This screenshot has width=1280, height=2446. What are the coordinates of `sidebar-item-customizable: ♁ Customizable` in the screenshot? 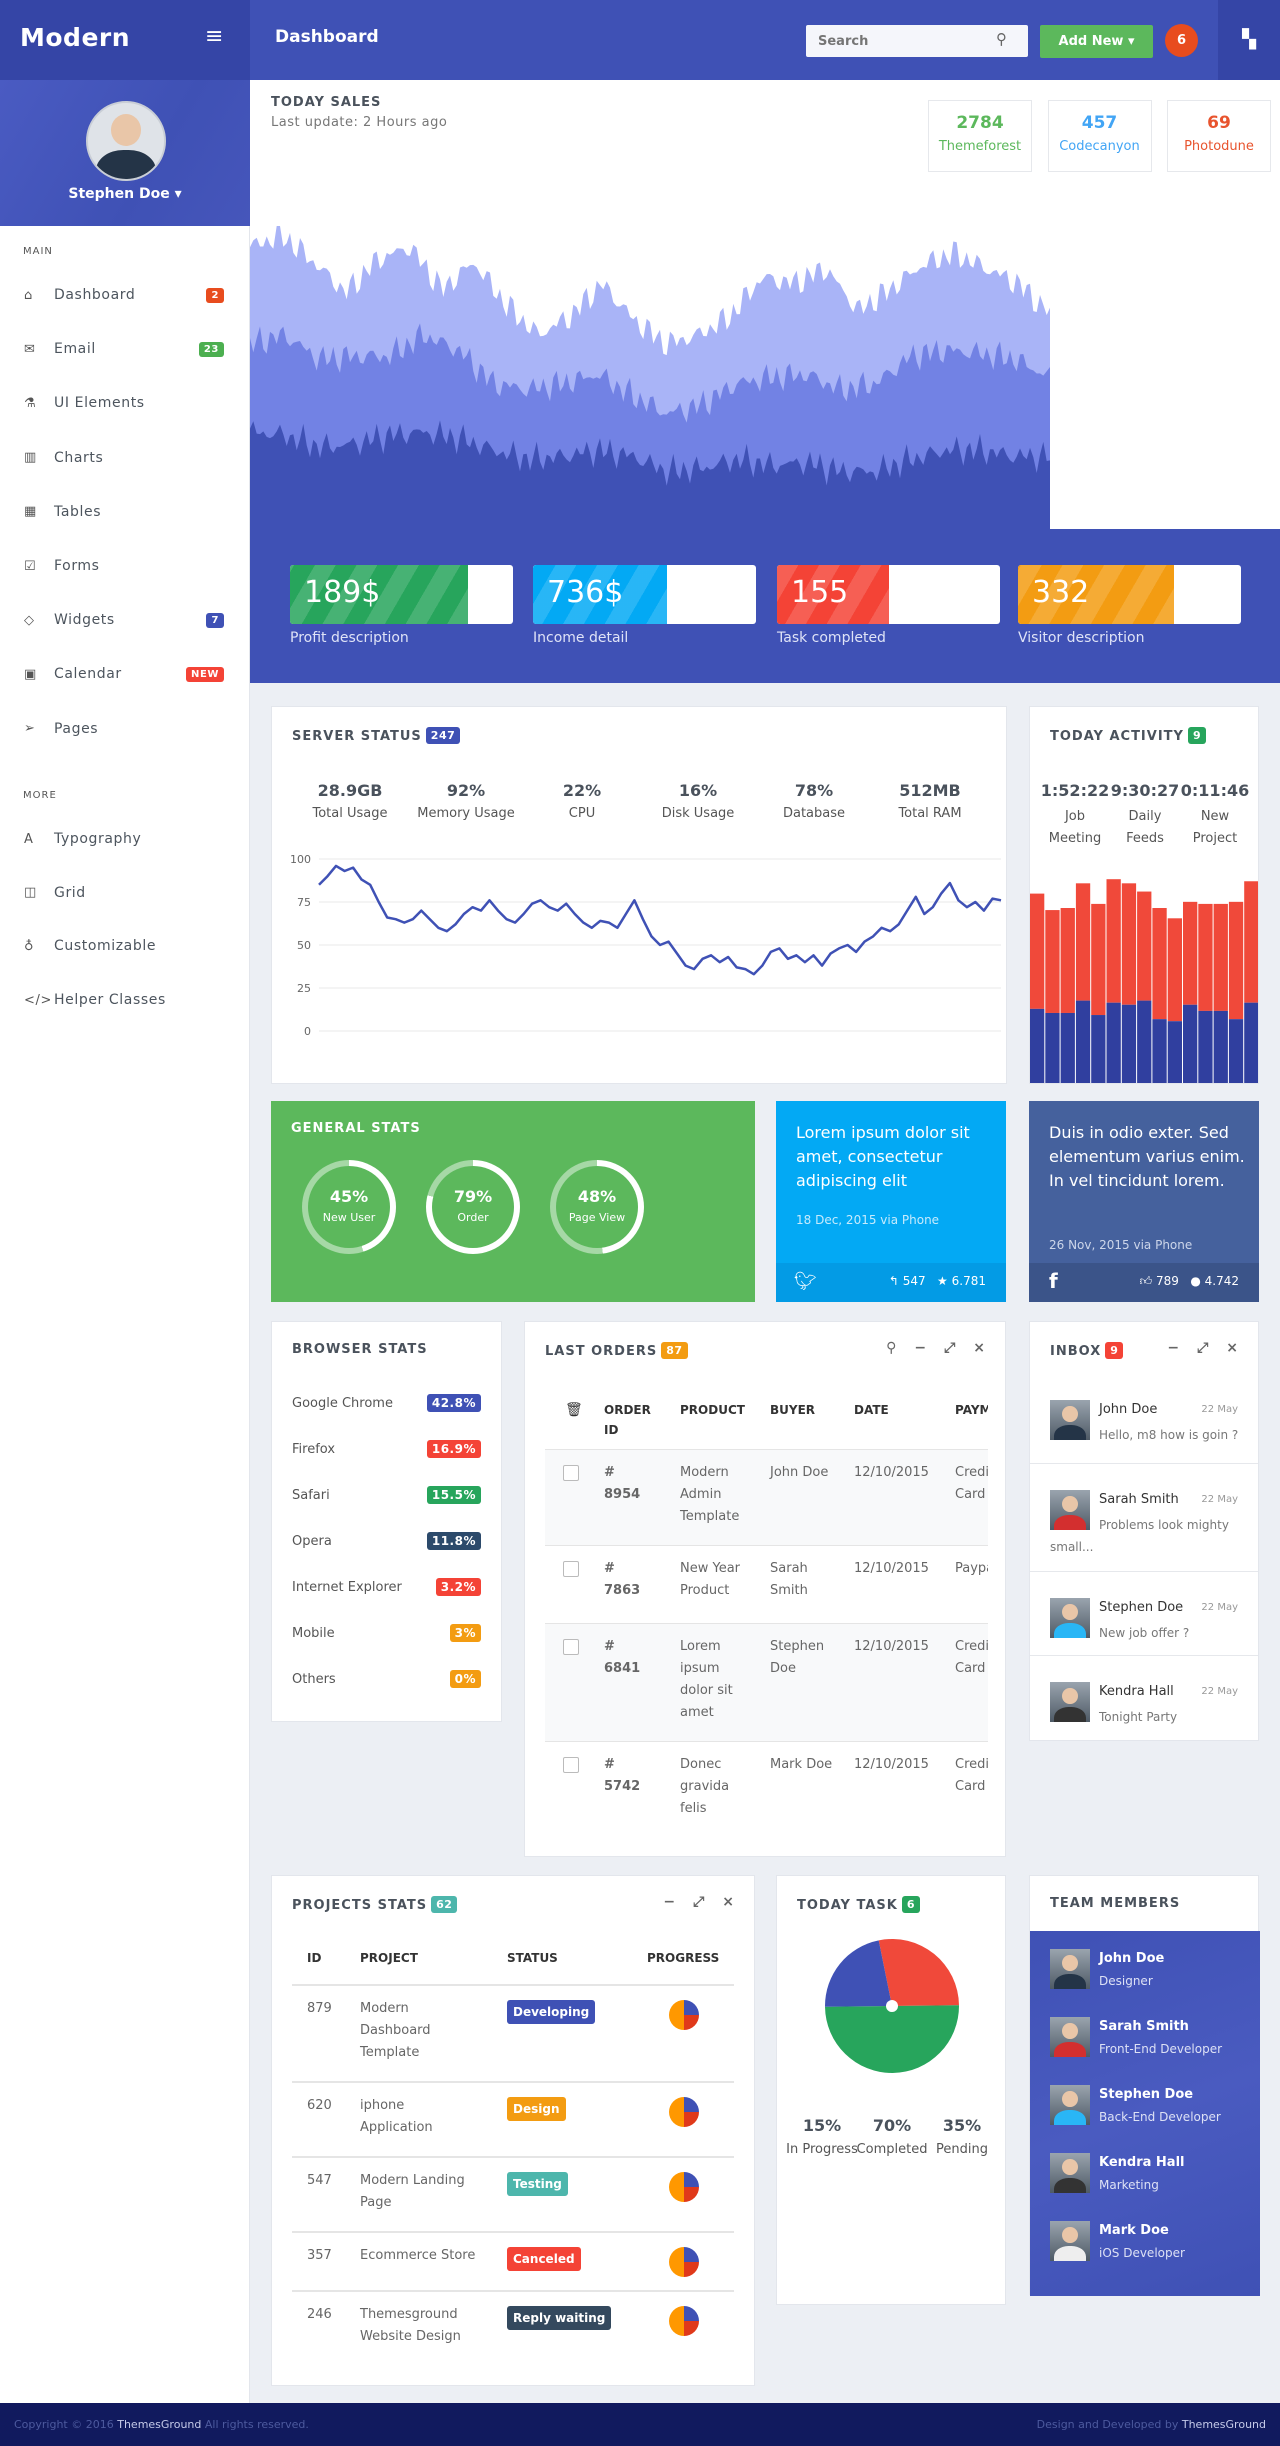 It's located at (124, 946).